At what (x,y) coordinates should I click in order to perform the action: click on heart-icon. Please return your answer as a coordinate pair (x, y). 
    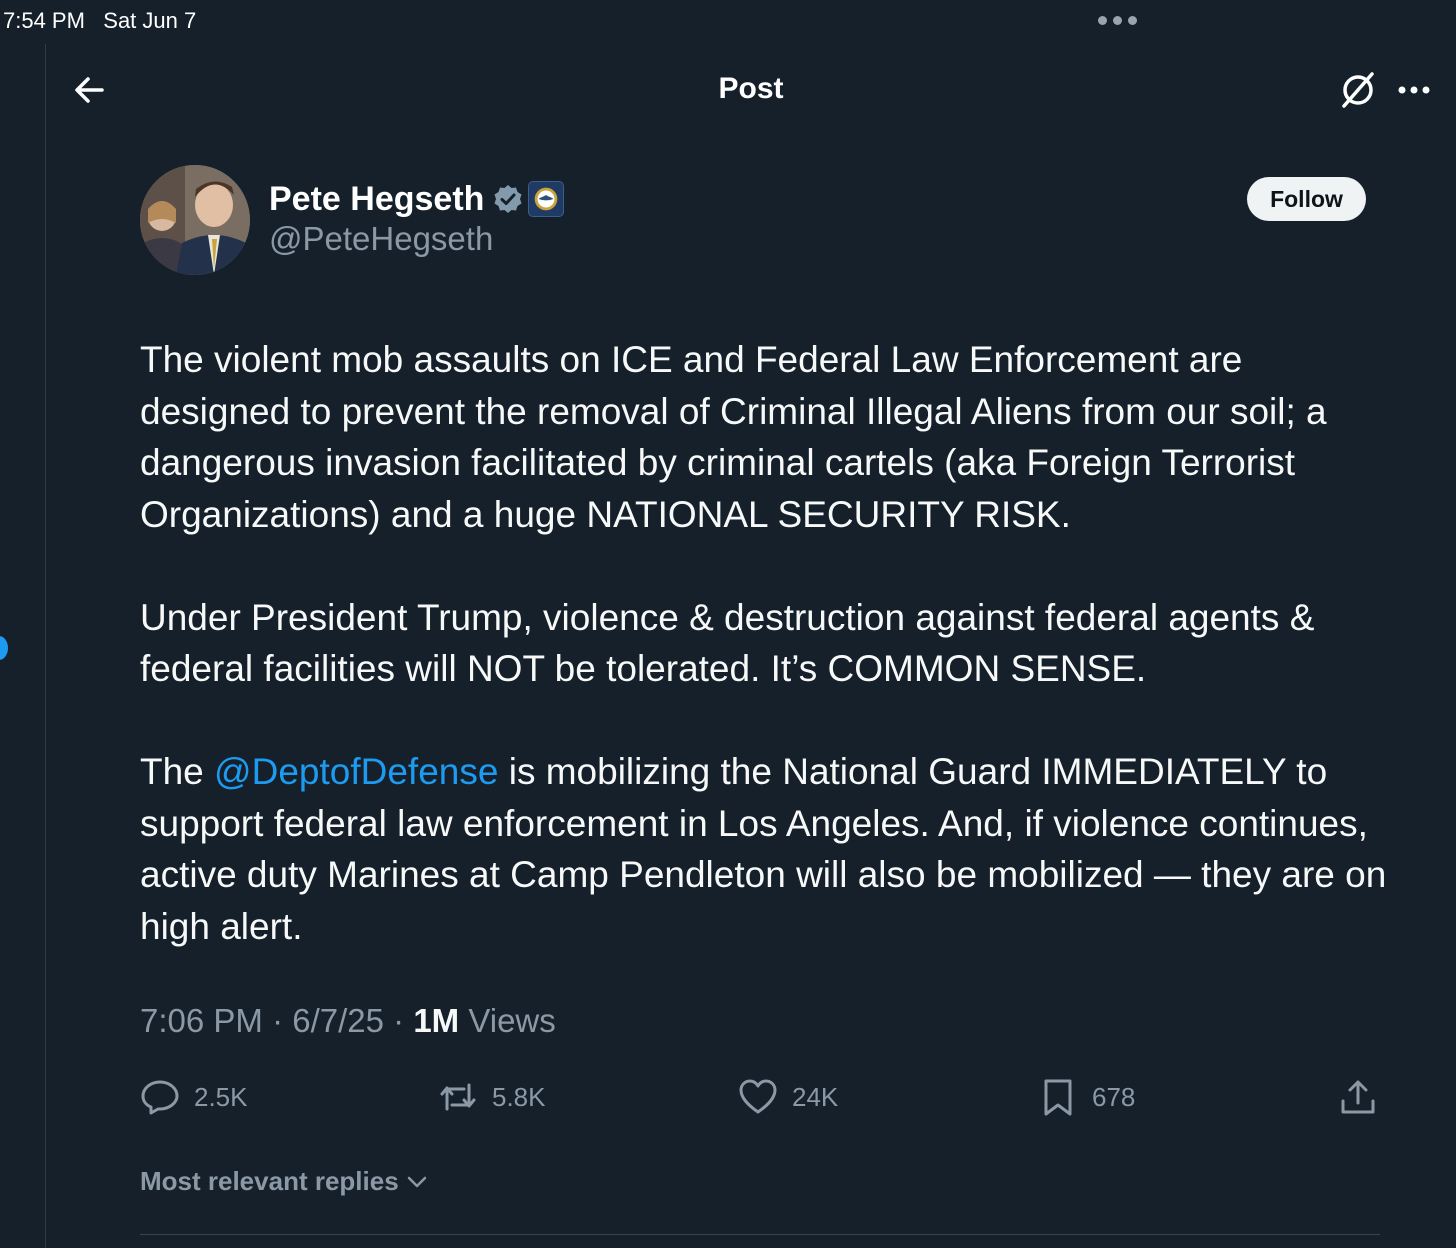
    Looking at the image, I should click on (758, 1096).